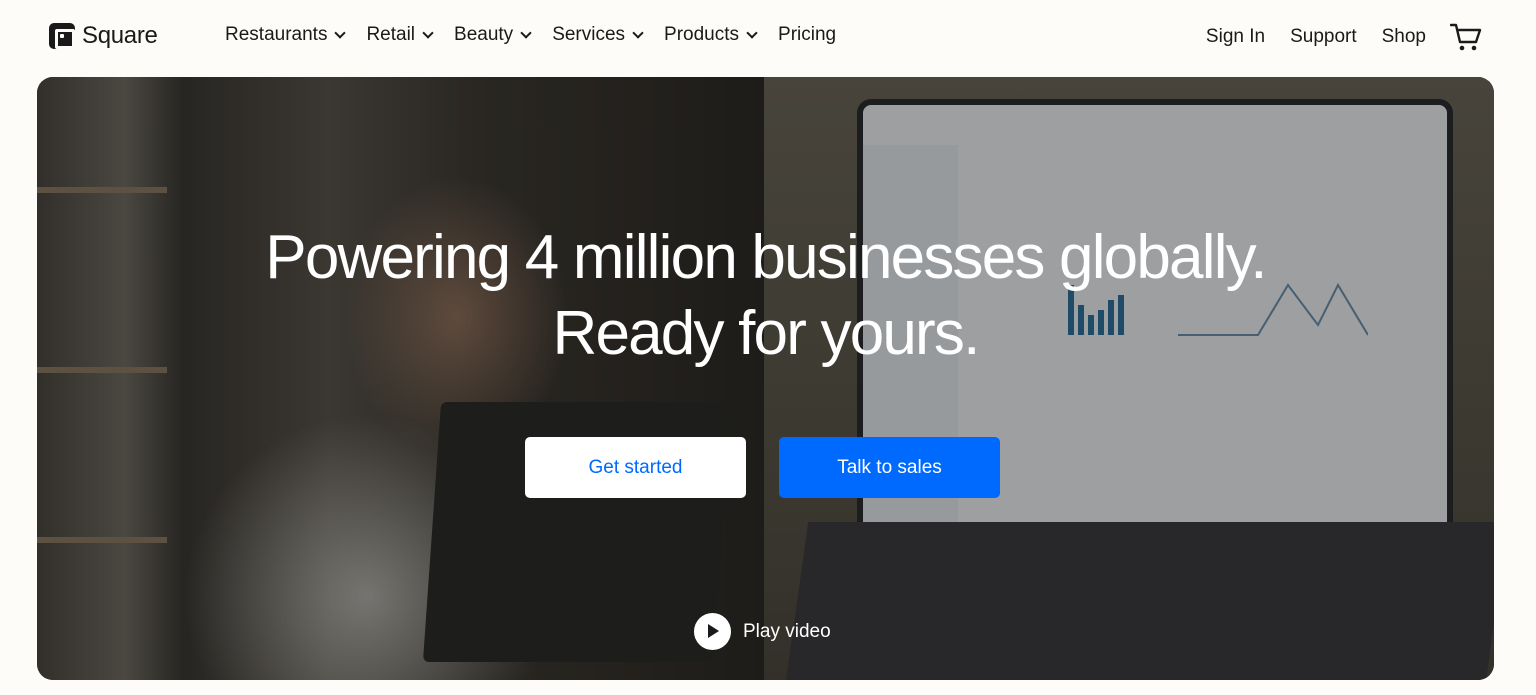 This screenshot has height=695, width=1536. Describe the element at coordinates (1404, 37) in the screenshot. I see `shop-link: Shop` at that location.